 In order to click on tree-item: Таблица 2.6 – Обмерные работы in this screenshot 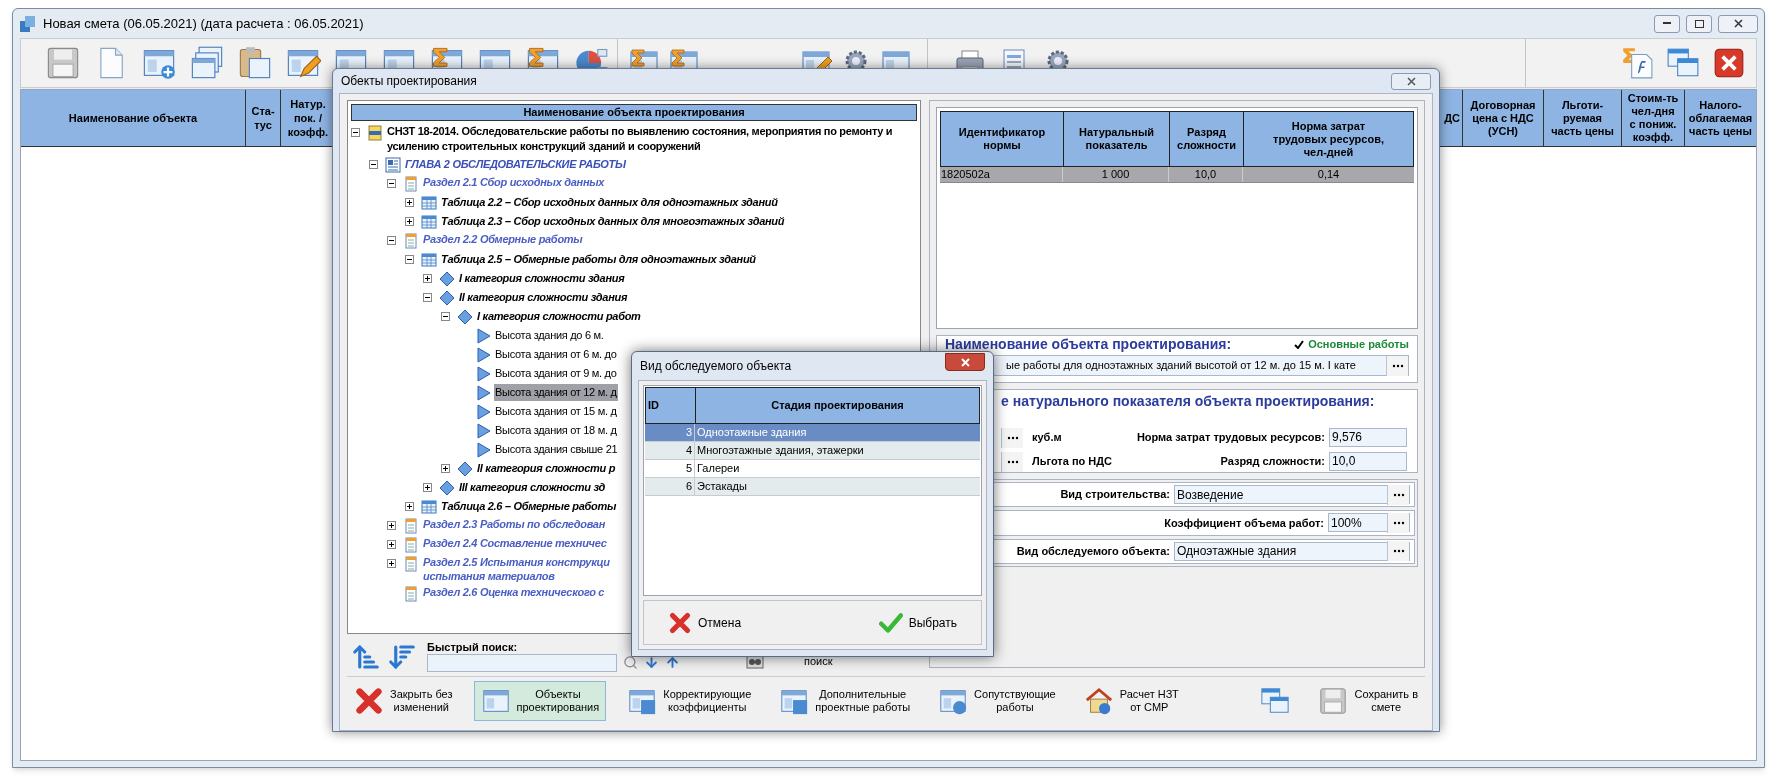, I will do `click(528, 506)`.